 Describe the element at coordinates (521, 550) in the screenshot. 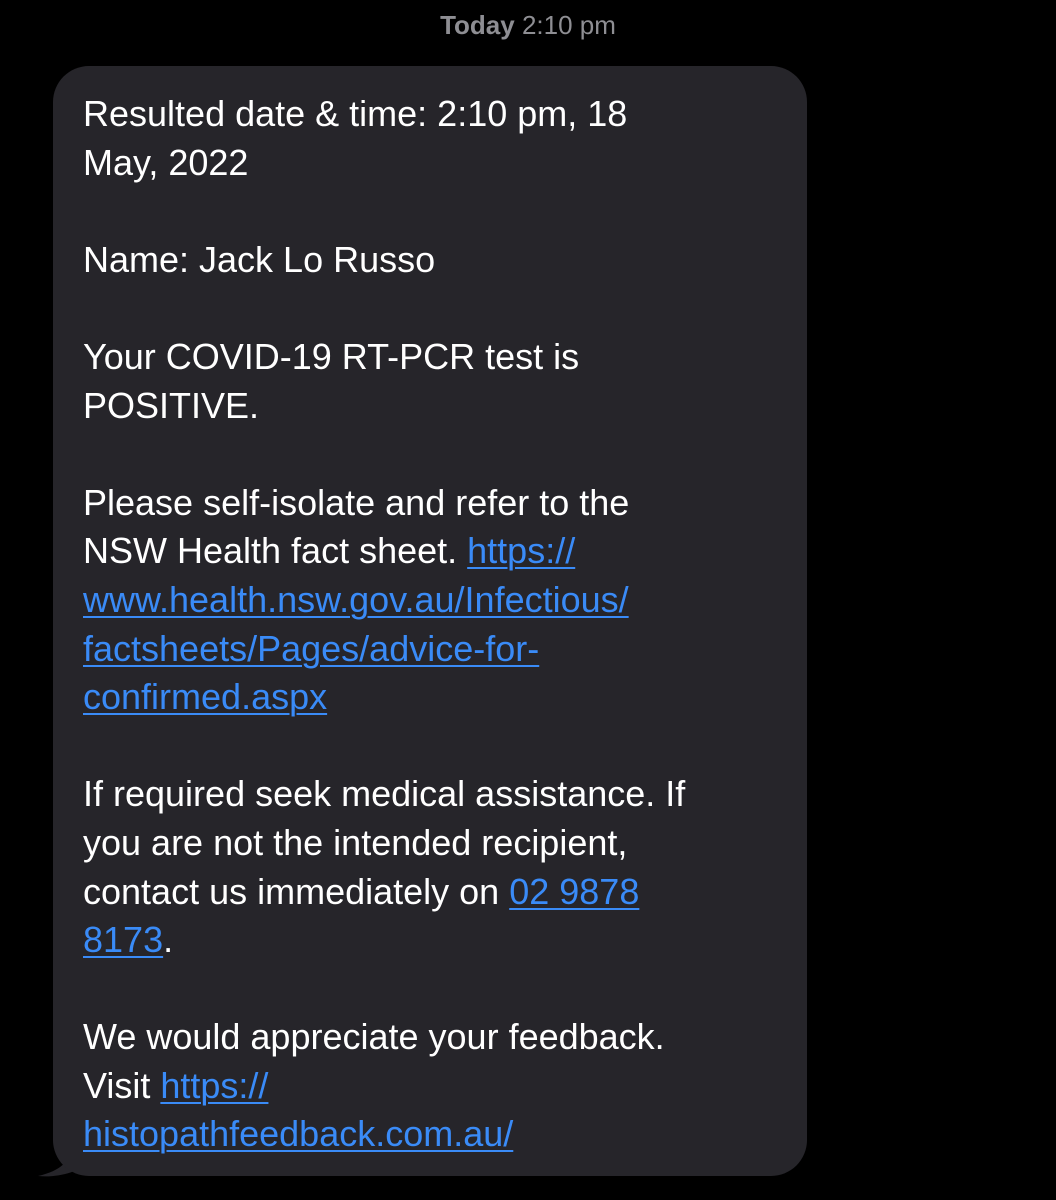

I see `factsheet-link-part-1: https://` at that location.